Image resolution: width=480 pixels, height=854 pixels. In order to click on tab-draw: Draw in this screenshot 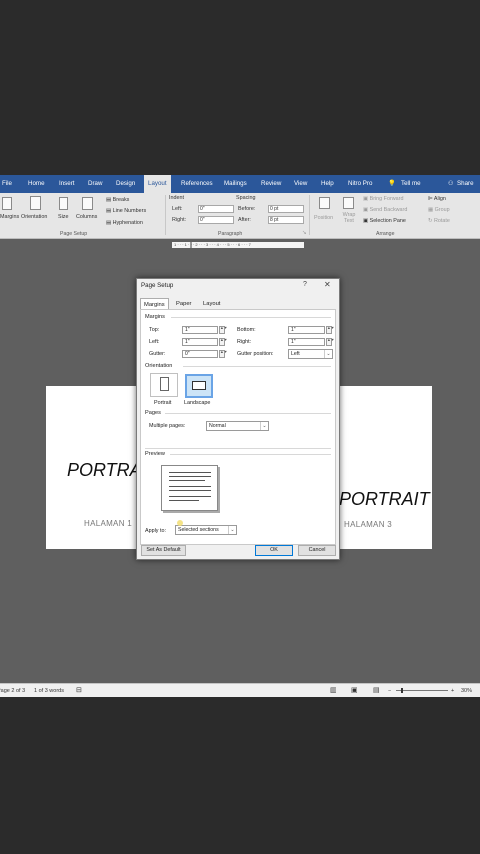, I will do `click(95, 184)`.